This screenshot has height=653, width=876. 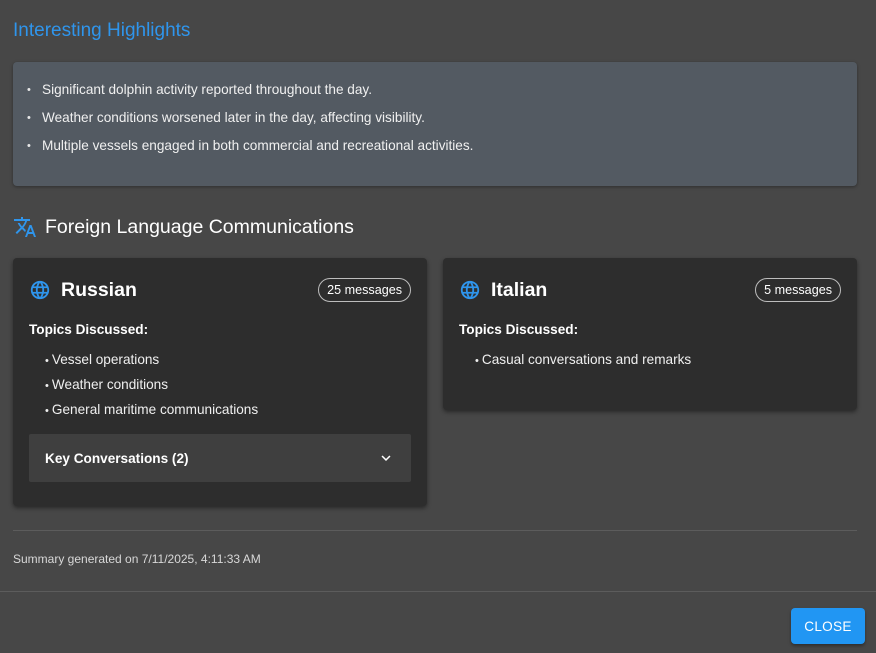 I want to click on language-name: Italian, so click(x=519, y=289).